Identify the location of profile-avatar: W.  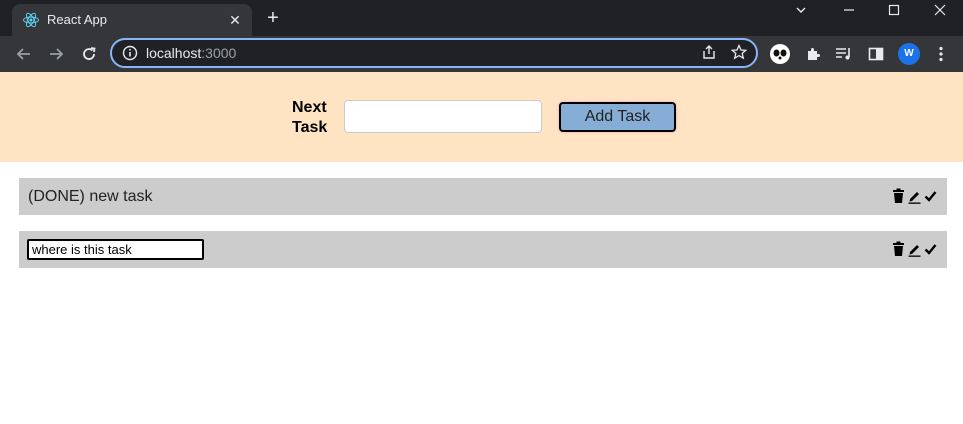
(909, 54).